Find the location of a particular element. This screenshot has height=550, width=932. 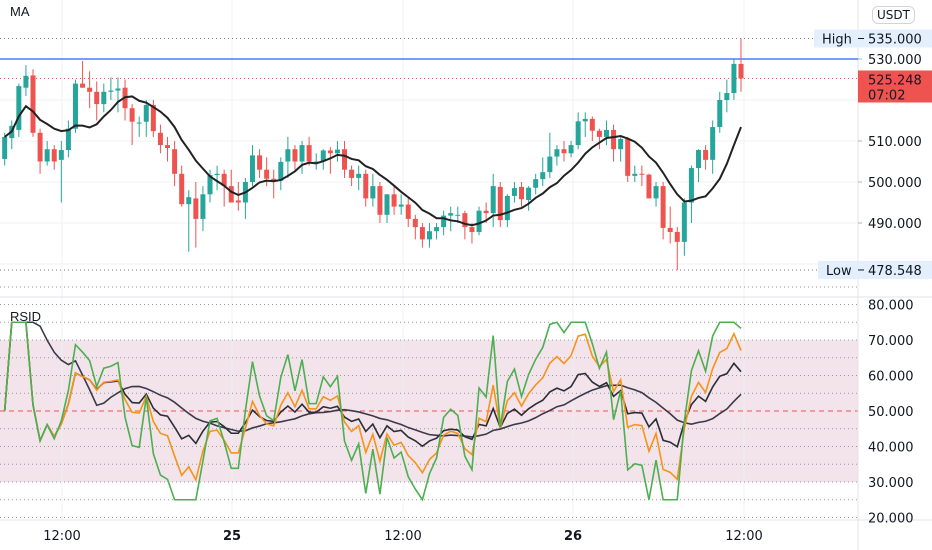

price-tick-label: 510.000 is located at coordinates (895, 142).